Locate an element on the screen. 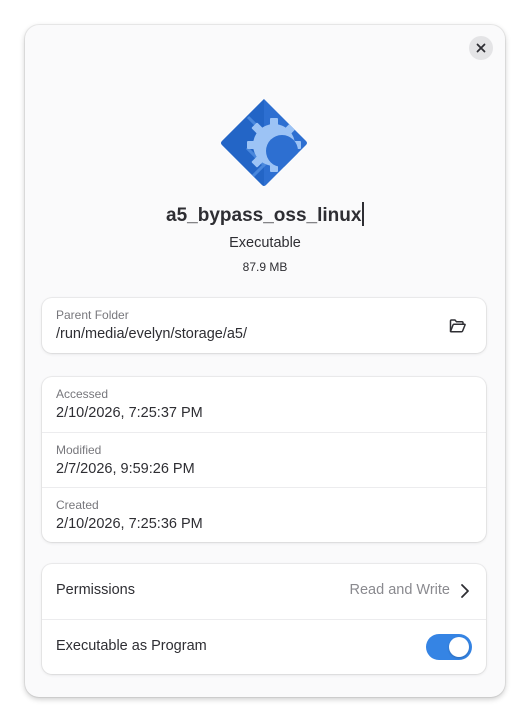 Image resolution: width=530 pixels, height=723 pixels. created-label: Created is located at coordinates (77, 505).